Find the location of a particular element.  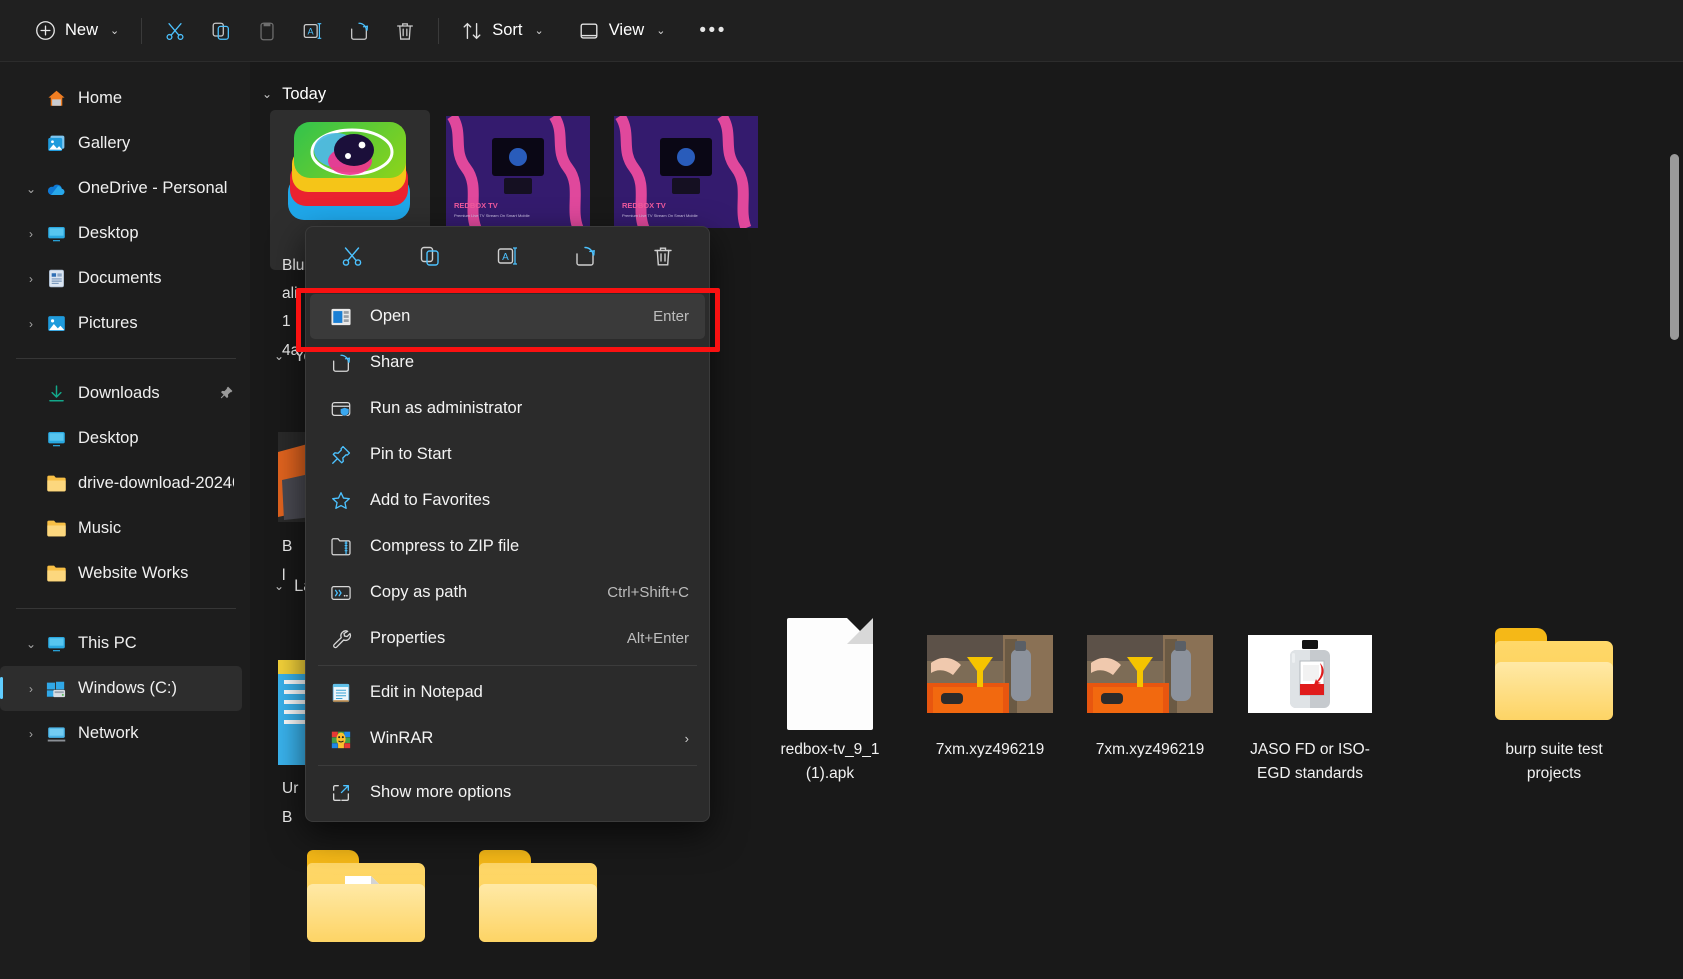

menu-item-edit-in-notepad: Edit in Notepad is located at coordinates (507, 692).